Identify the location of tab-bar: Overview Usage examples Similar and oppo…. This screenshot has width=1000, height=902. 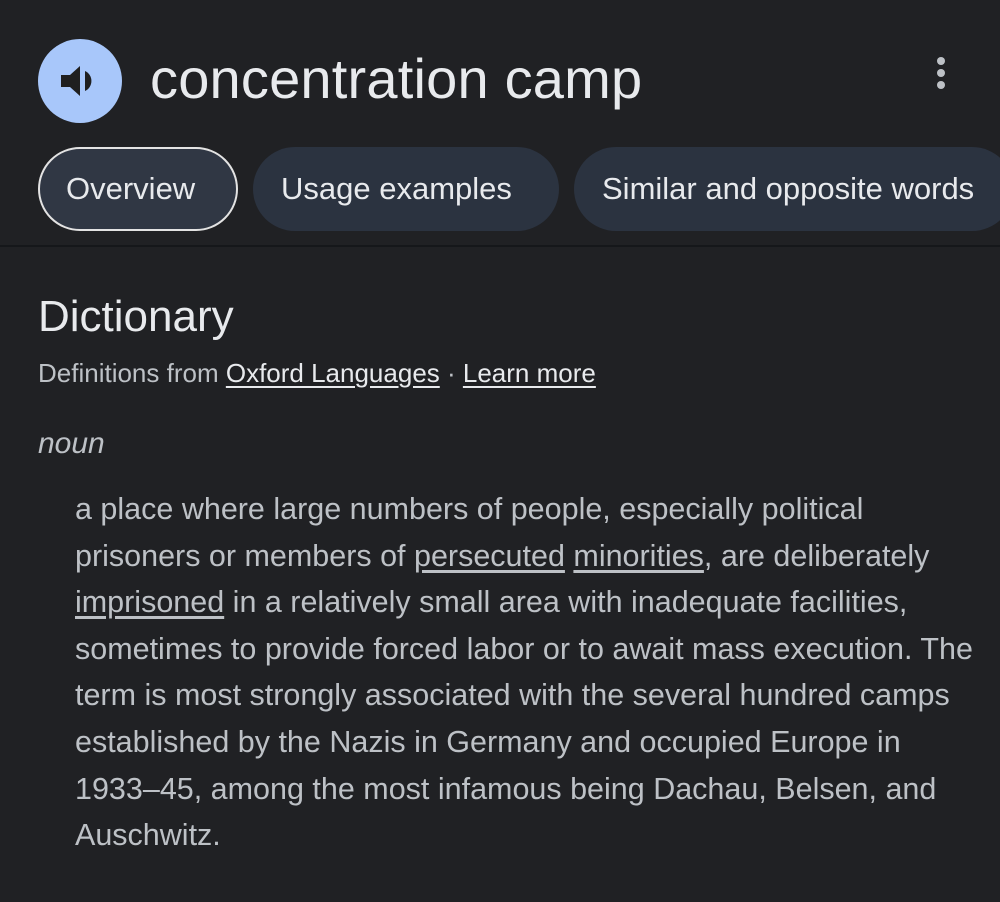
(519, 189).